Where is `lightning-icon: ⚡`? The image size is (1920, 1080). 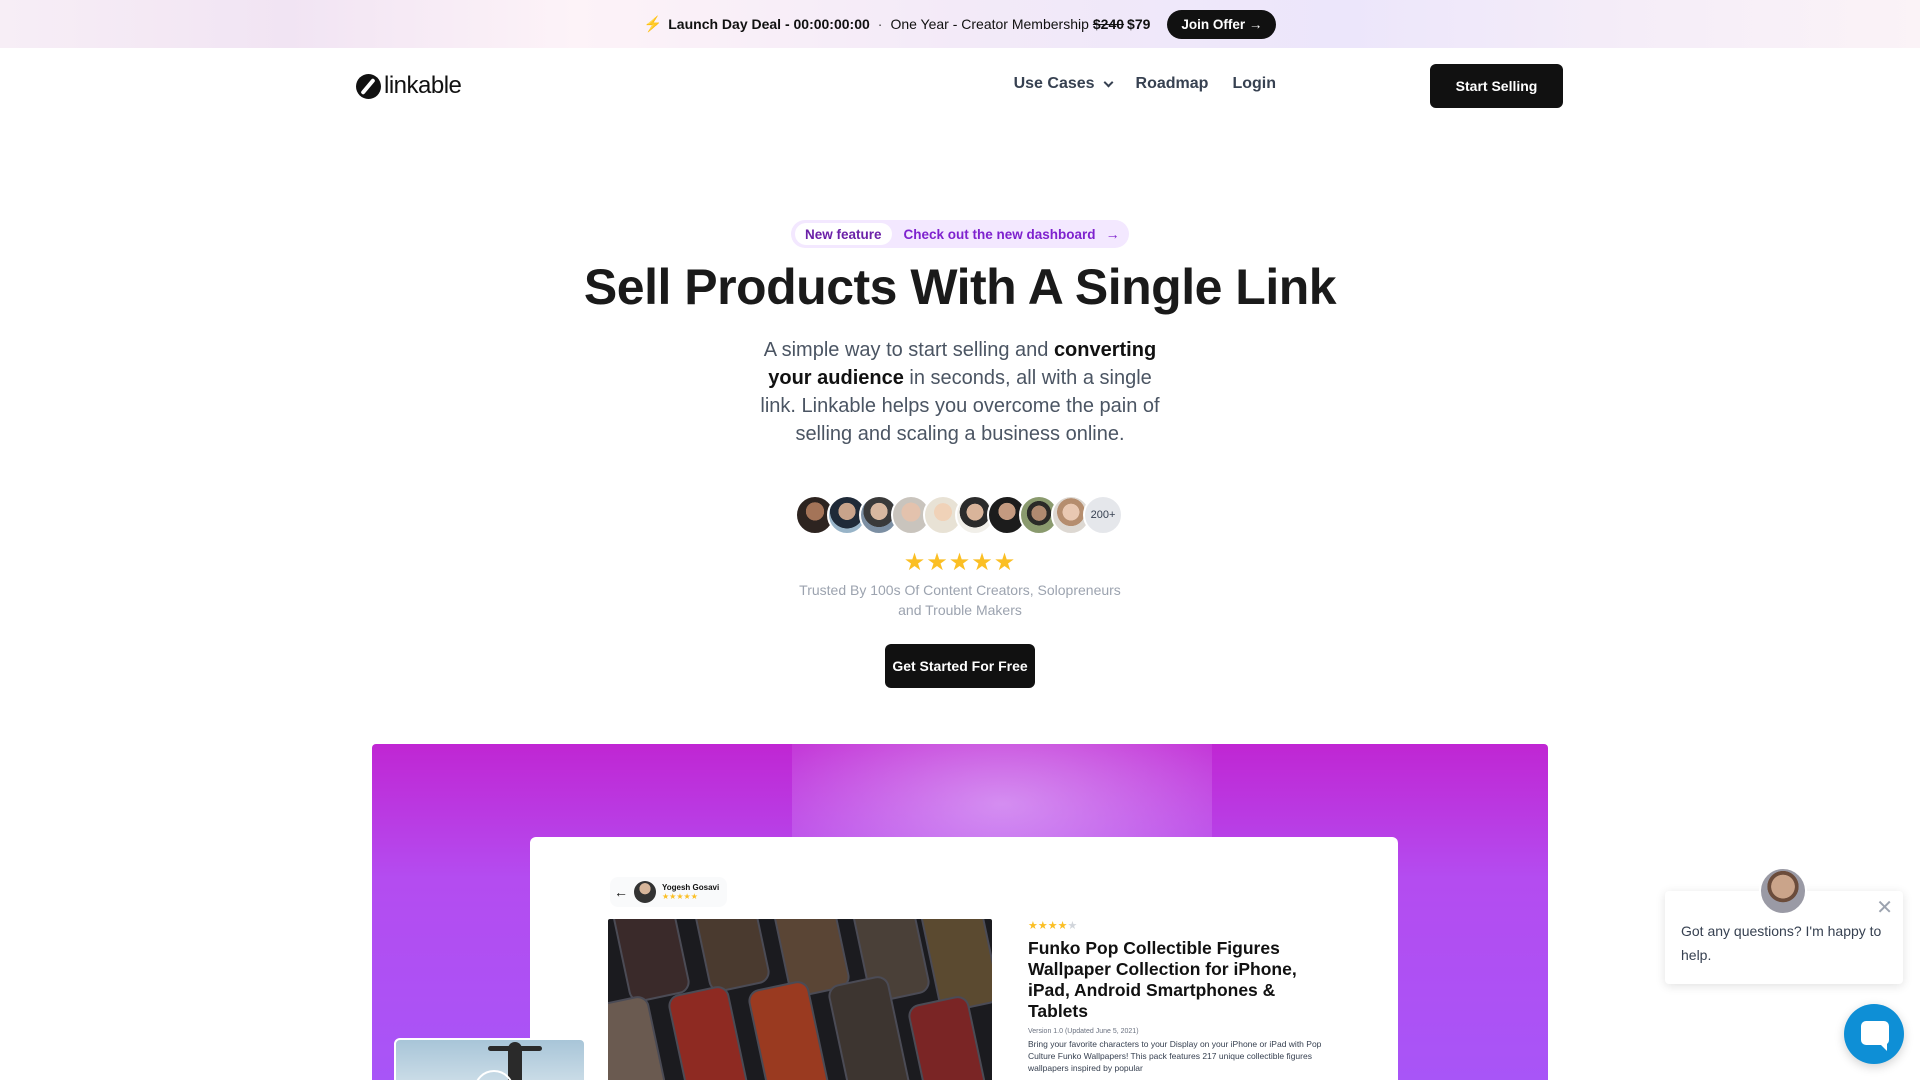
lightning-icon: ⚡ is located at coordinates (653, 24).